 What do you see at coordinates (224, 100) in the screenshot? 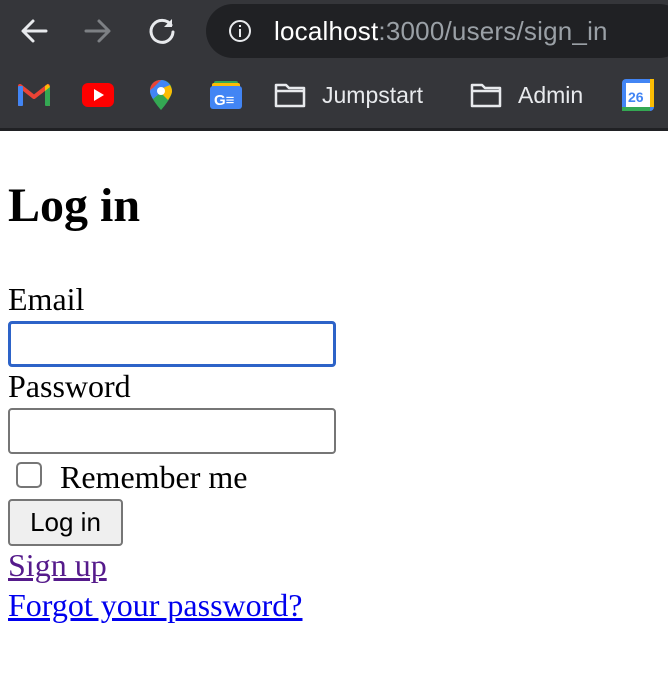
I see `svg-text: G≡` at bounding box center [224, 100].